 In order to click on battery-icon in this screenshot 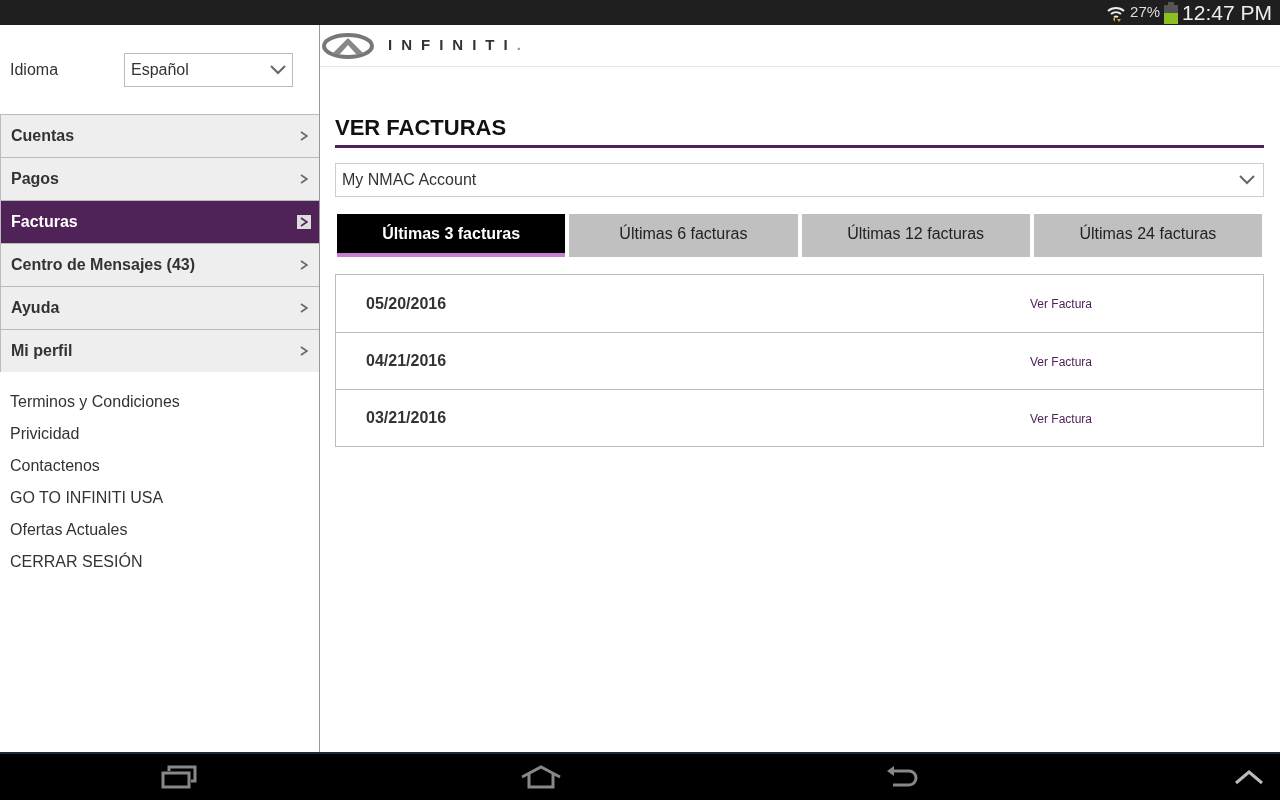, I will do `click(1171, 12)`.